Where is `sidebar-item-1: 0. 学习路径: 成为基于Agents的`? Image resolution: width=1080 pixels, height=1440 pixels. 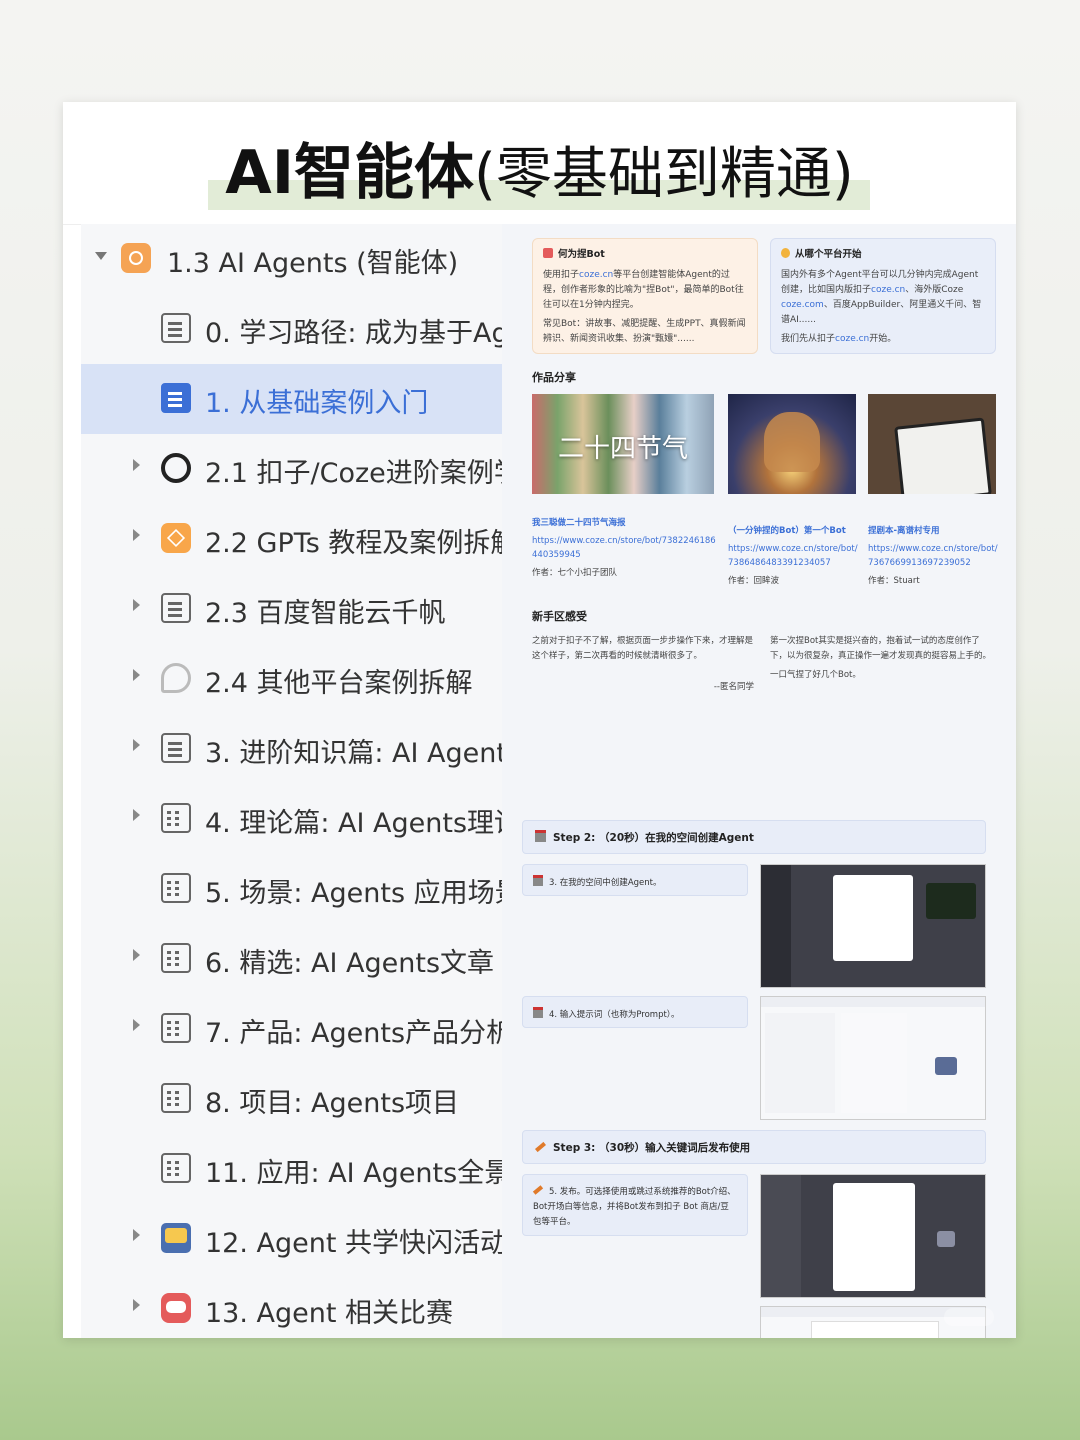 sidebar-item-1: 0. 学习路径: 成为基于Agents的 is located at coordinates (291, 329).